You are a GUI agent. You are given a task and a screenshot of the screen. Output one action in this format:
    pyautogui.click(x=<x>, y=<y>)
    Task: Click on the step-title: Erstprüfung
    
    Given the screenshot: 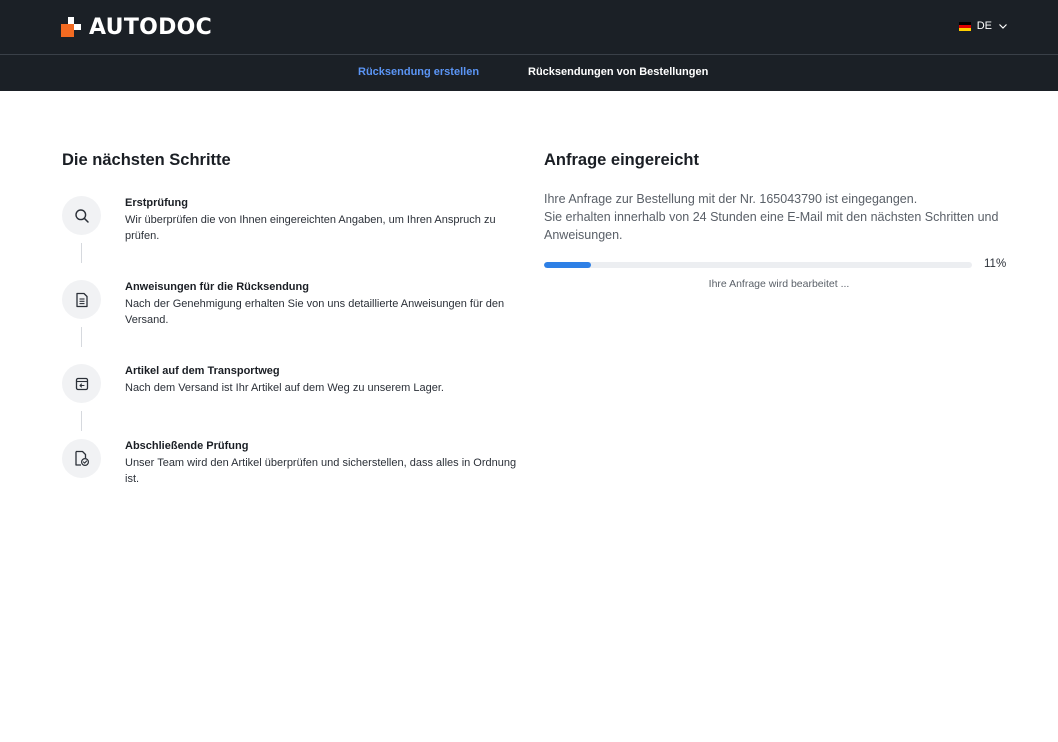 What is the action you would take?
    pyautogui.click(x=156, y=203)
    